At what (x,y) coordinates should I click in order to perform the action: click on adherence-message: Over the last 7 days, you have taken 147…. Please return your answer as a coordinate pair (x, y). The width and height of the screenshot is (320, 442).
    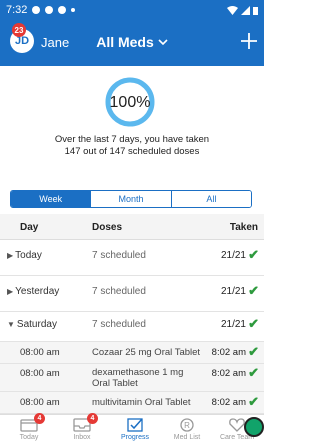
    Looking at the image, I should click on (132, 145).